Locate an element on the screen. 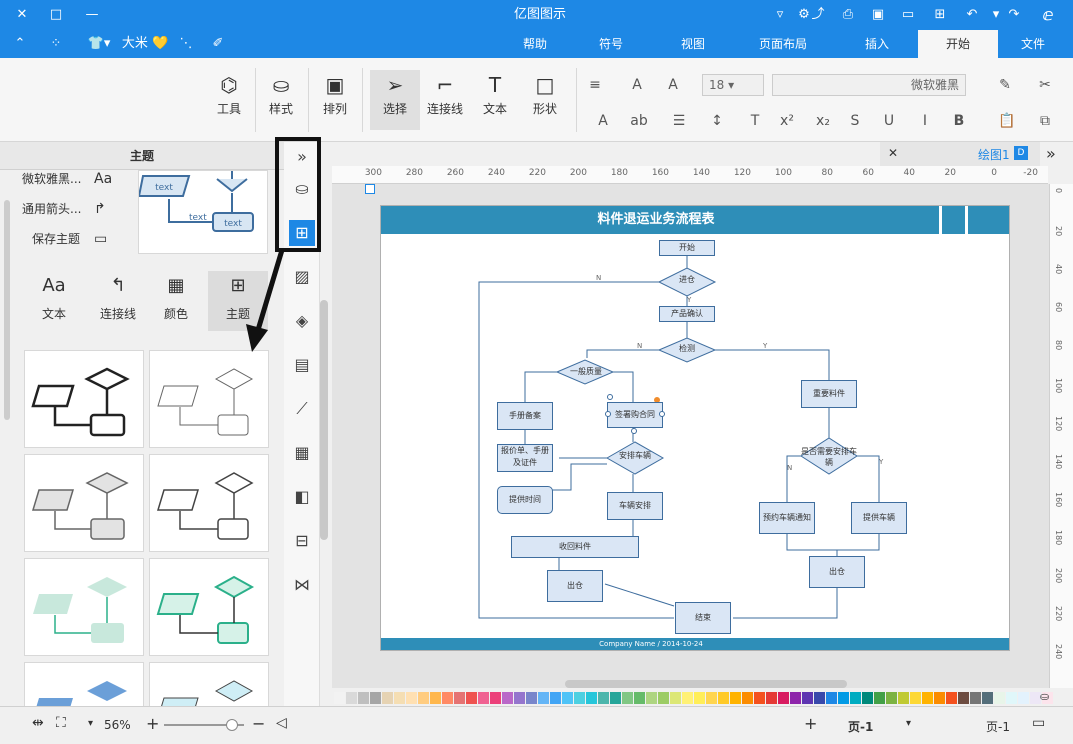 This screenshot has width=1073, height=744. tab-insert: 插入 is located at coordinates (877, 44).